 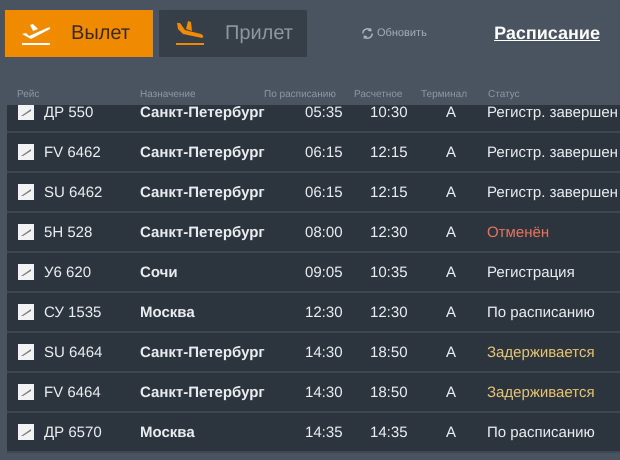 What do you see at coordinates (72, 392) in the screenshot?
I see `flight-number: FV 6464` at bounding box center [72, 392].